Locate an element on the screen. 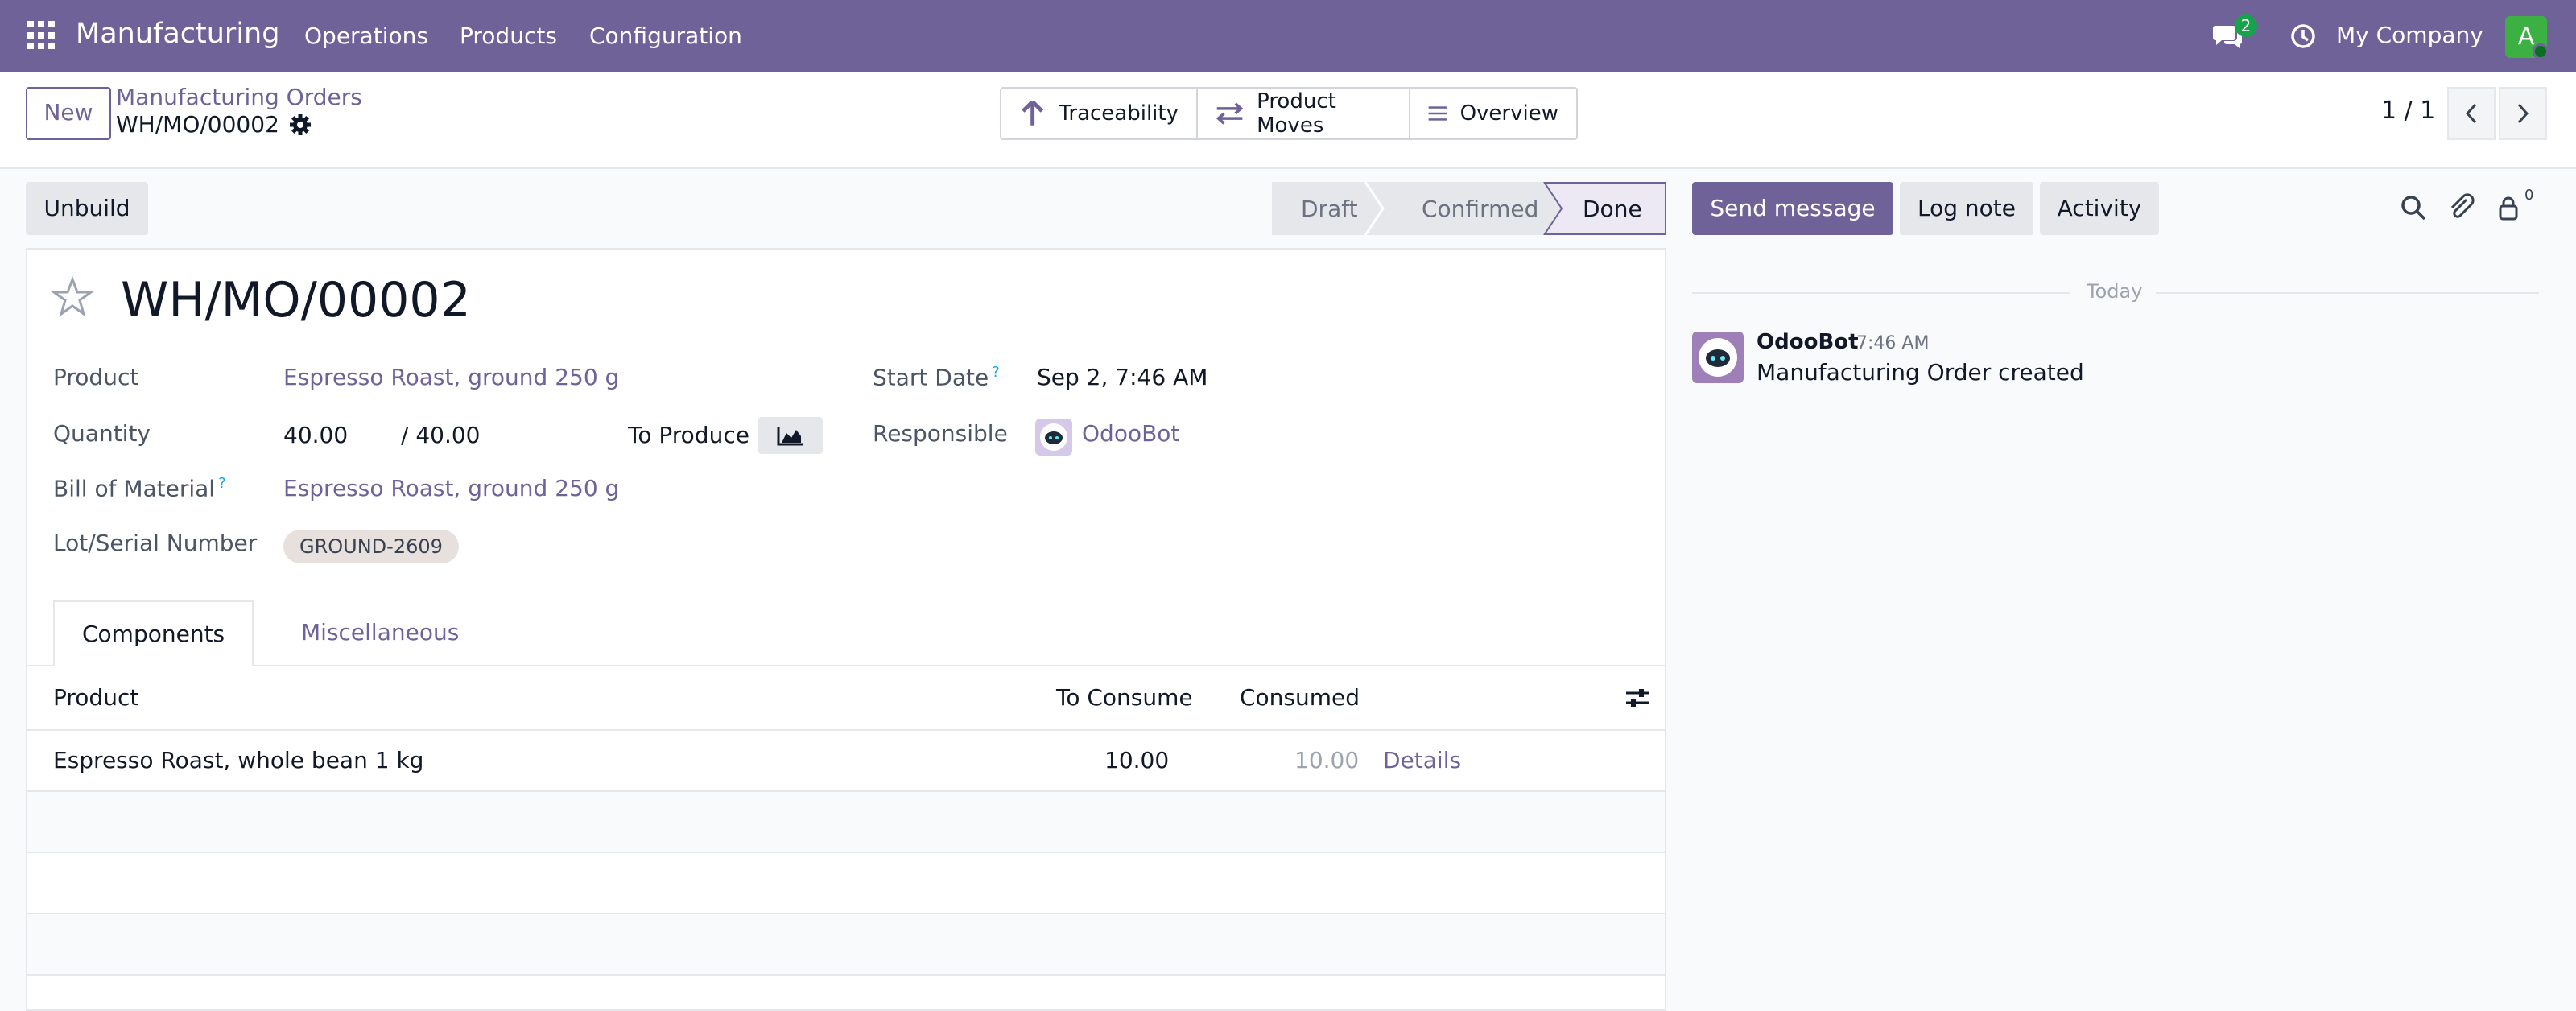 This screenshot has width=2576, height=1011. log-note-button: Log note is located at coordinates (1966, 208).